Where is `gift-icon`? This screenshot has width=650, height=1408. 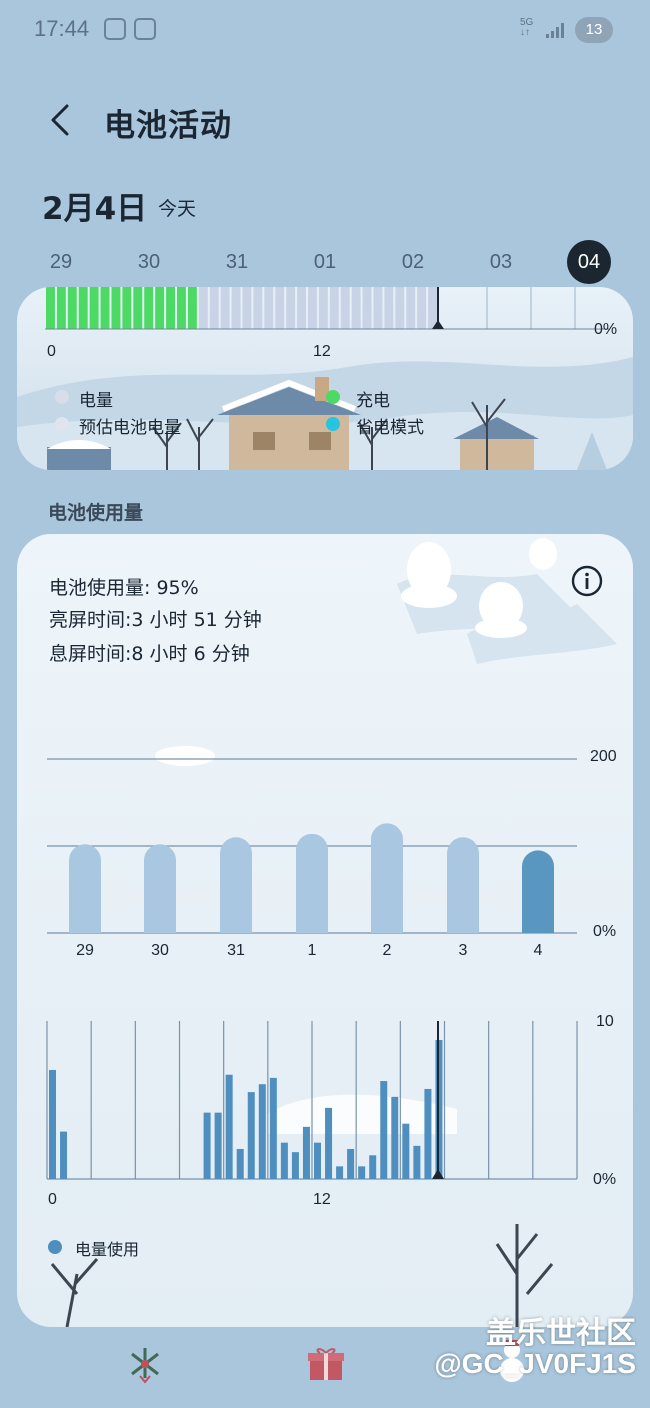
gift-icon is located at coordinates (326, 1364).